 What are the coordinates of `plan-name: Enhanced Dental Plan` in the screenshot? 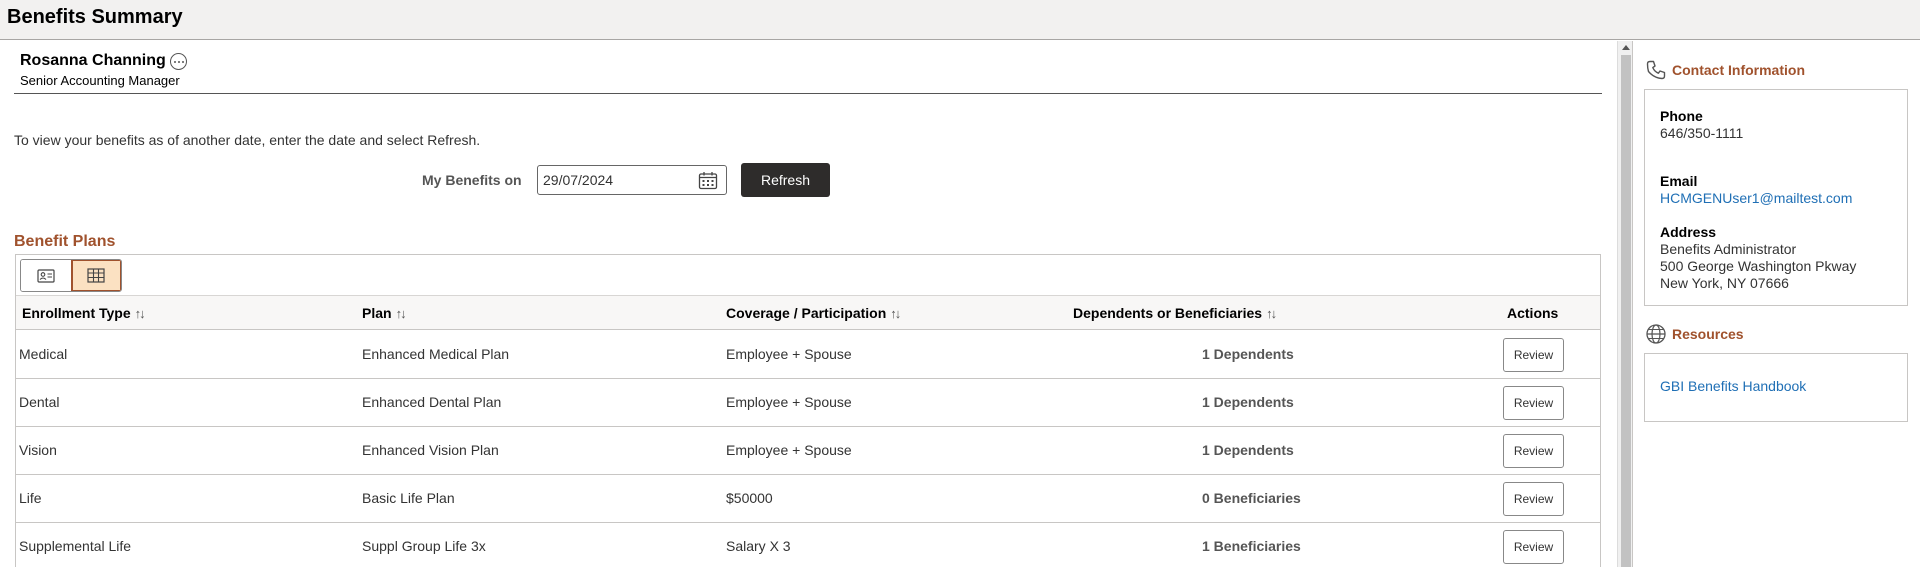 It's located at (432, 402).